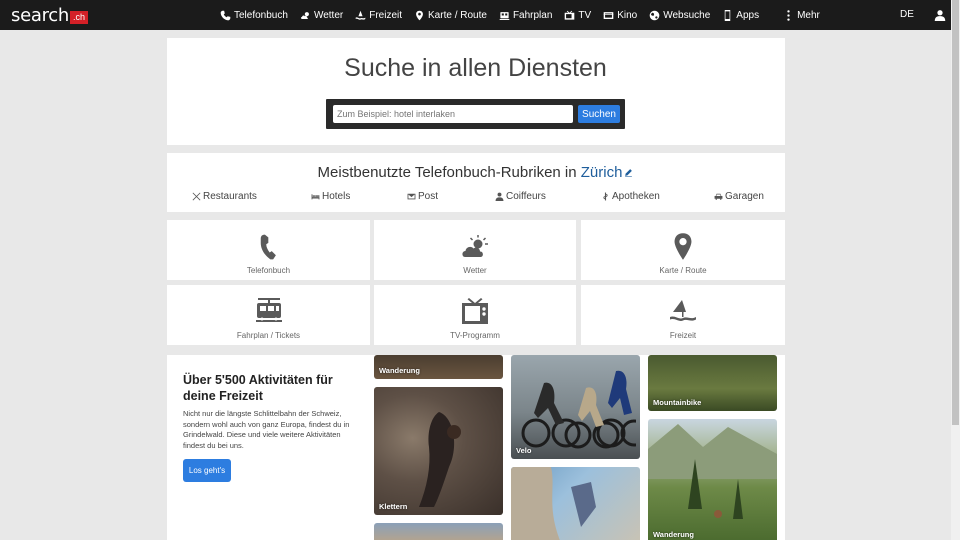  I want to click on search-form: Suchen, so click(475, 114).